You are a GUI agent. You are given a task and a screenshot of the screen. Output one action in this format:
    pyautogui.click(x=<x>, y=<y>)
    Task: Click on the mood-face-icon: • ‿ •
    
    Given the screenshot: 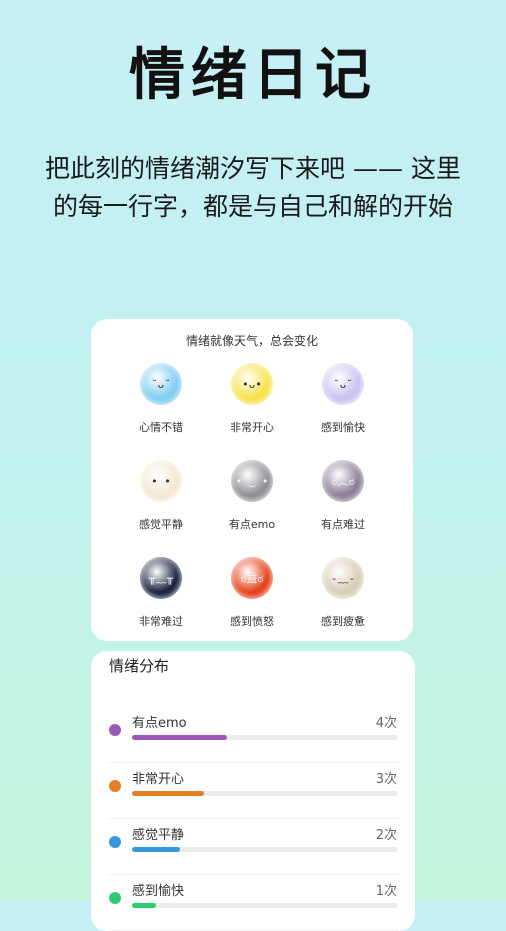 What is the action you would take?
    pyautogui.click(x=252, y=481)
    